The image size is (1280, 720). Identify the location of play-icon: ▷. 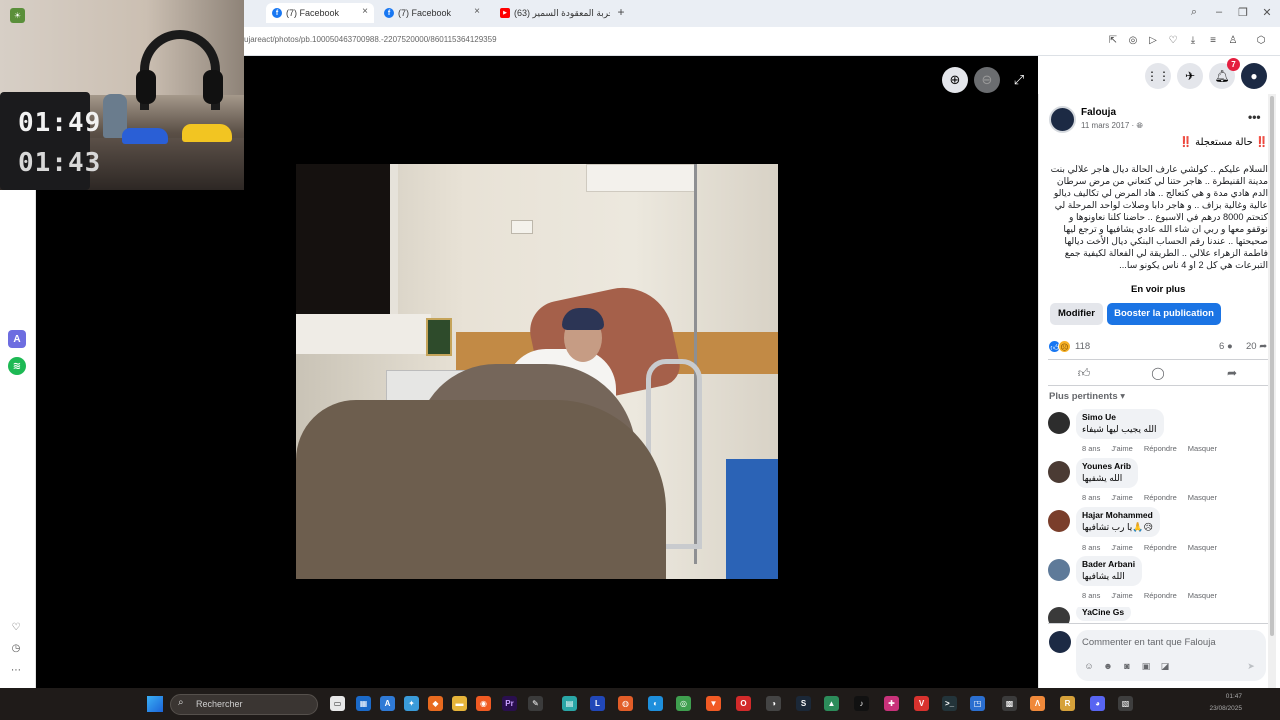
(1153, 41).